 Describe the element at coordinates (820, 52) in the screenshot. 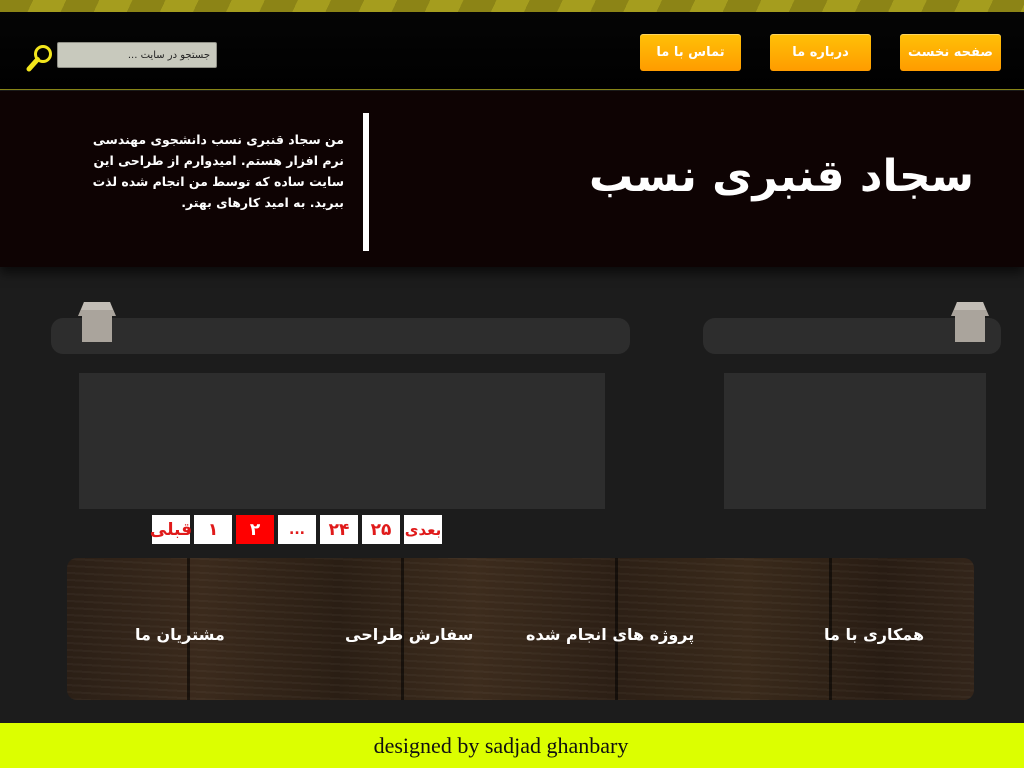

I see `nav-about-button: درباره ما` at that location.